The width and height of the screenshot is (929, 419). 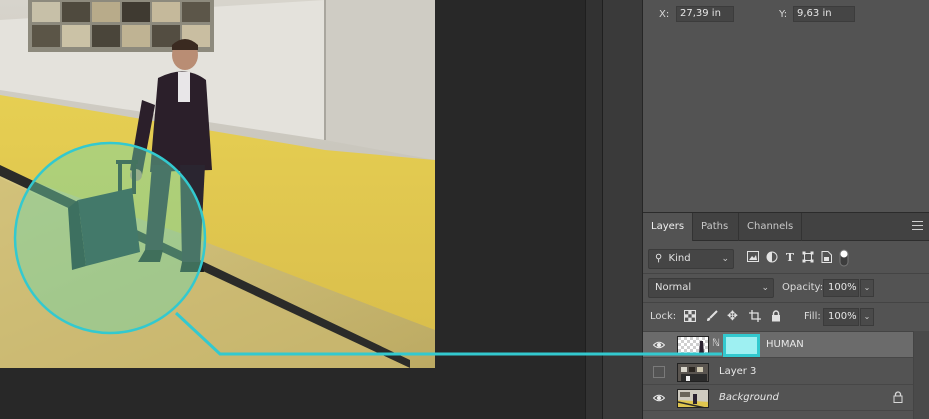 What do you see at coordinates (749, 397) in the screenshot?
I see `layer-name: Background` at bounding box center [749, 397].